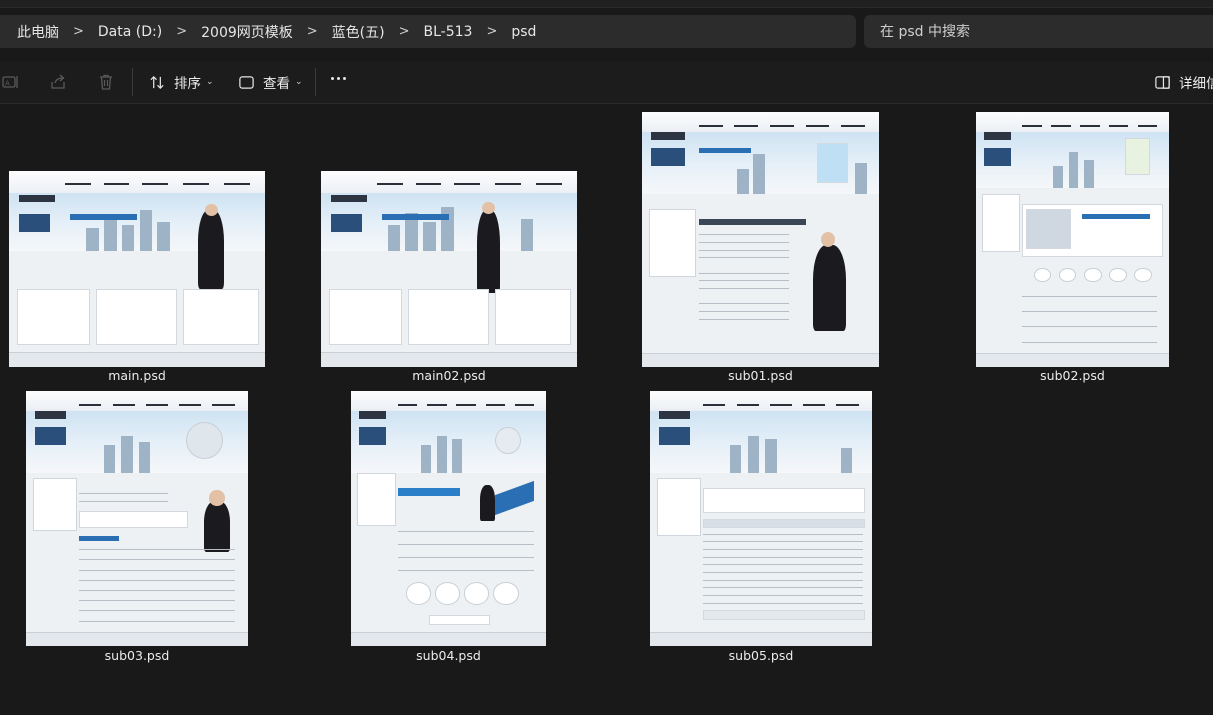 This screenshot has height=715, width=1213. I want to click on sort-button: 排序 ⌄, so click(181, 82).